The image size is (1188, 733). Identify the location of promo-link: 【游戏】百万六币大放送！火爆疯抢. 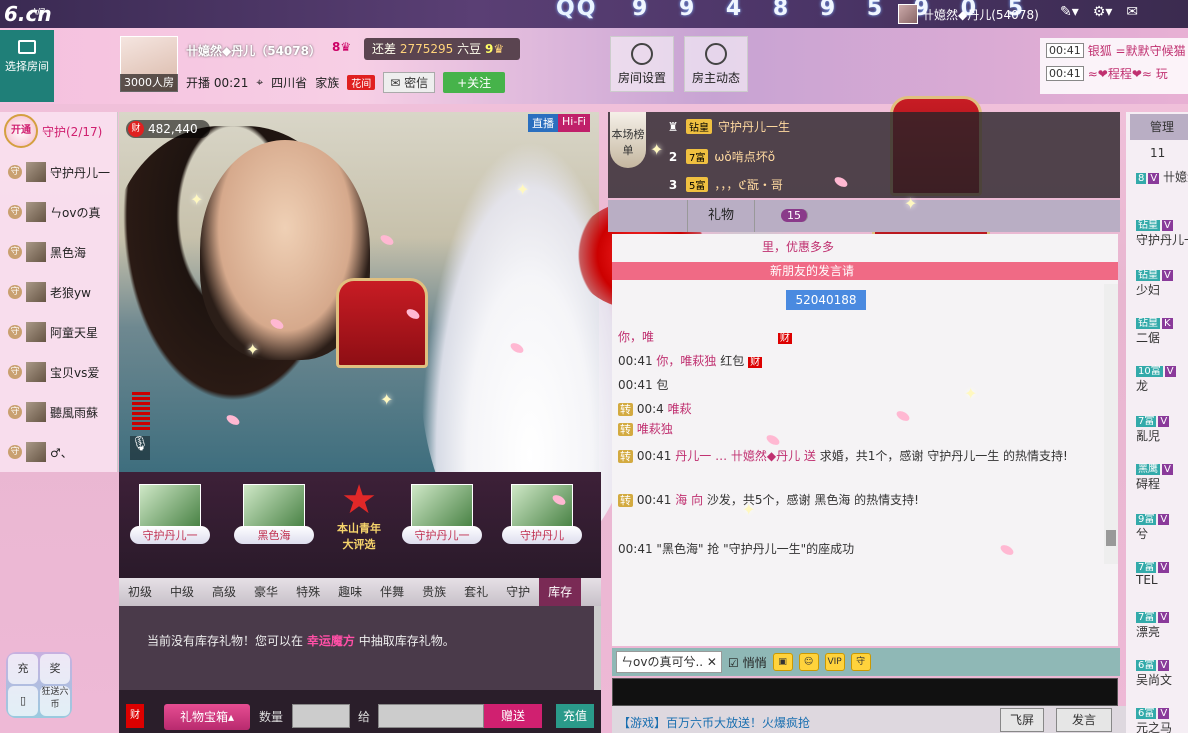
(714, 722).